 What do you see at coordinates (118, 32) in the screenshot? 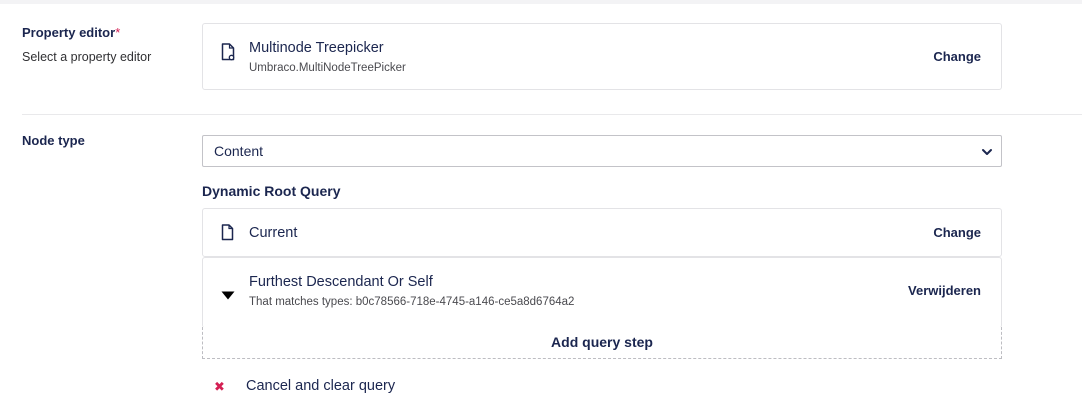
I see `required-marker: *` at bounding box center [118, 32].